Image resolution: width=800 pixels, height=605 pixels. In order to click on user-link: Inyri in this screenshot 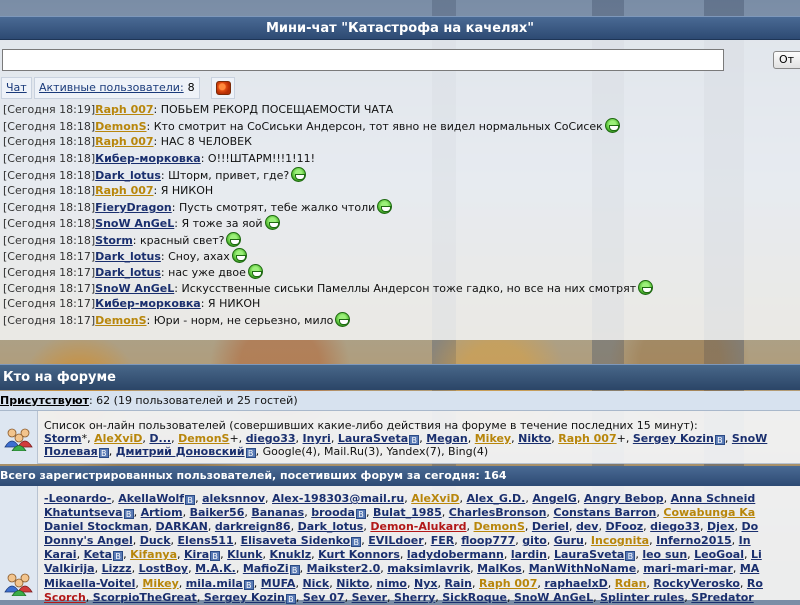, I will do `click(317, 438)`.